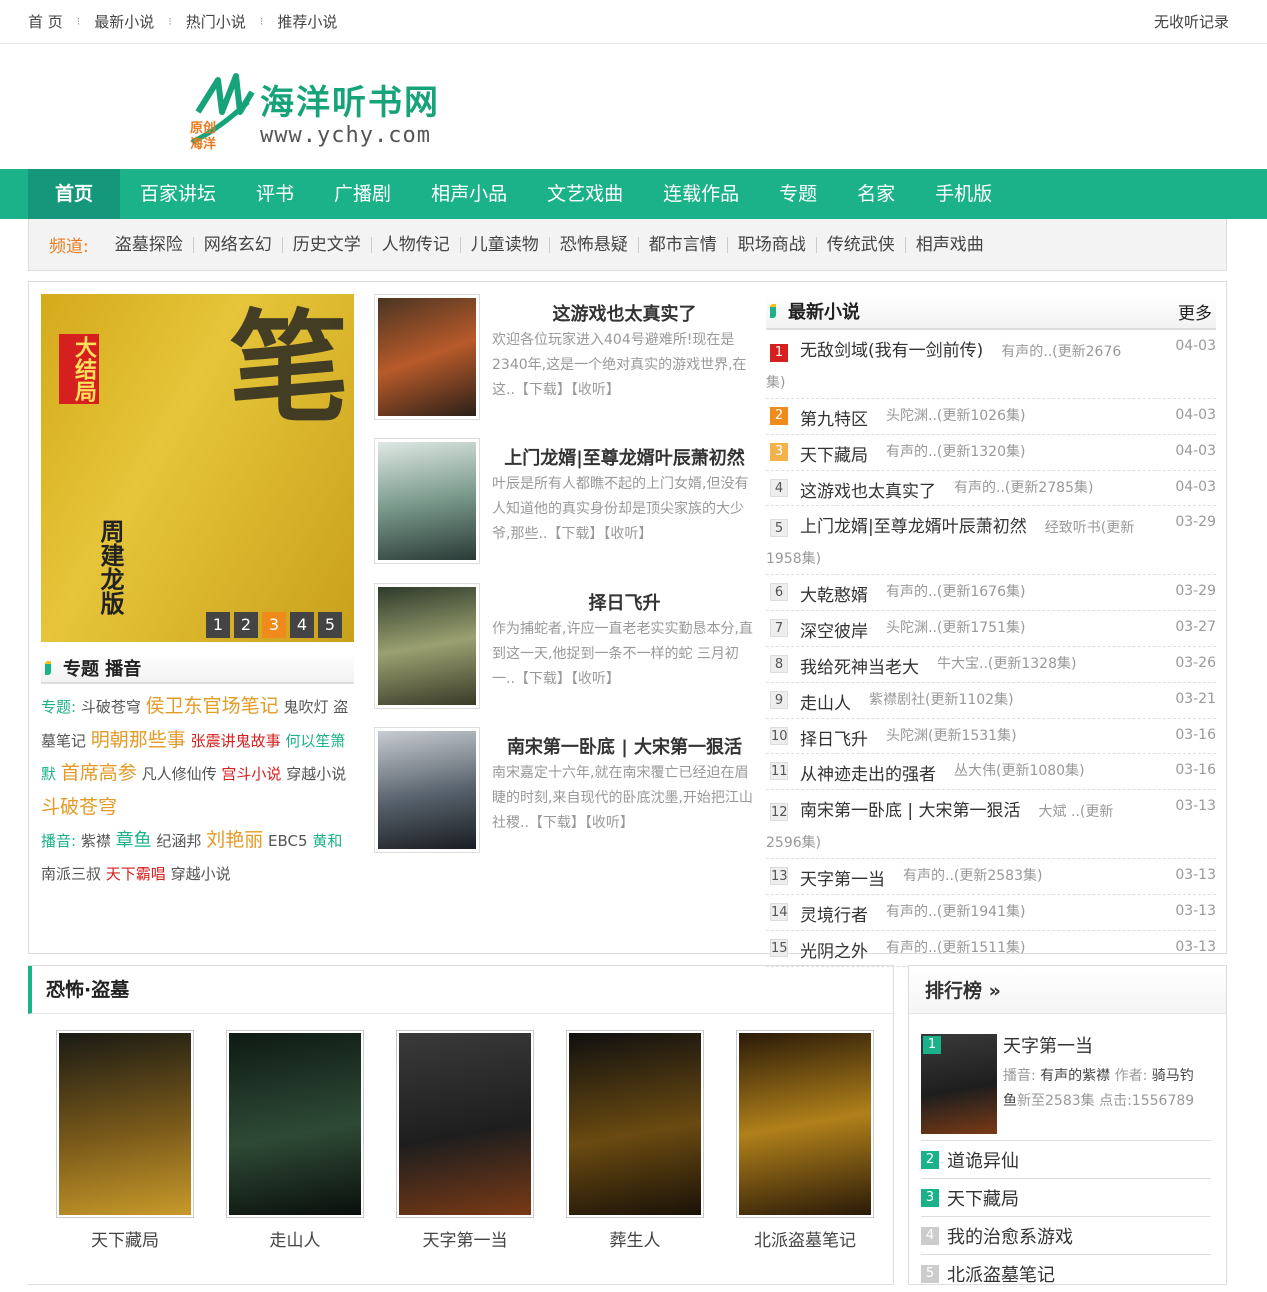  Describe the element at coordinates (1067, 990) in the screenshot. I see `section-title: 排行榜 »` at that location.